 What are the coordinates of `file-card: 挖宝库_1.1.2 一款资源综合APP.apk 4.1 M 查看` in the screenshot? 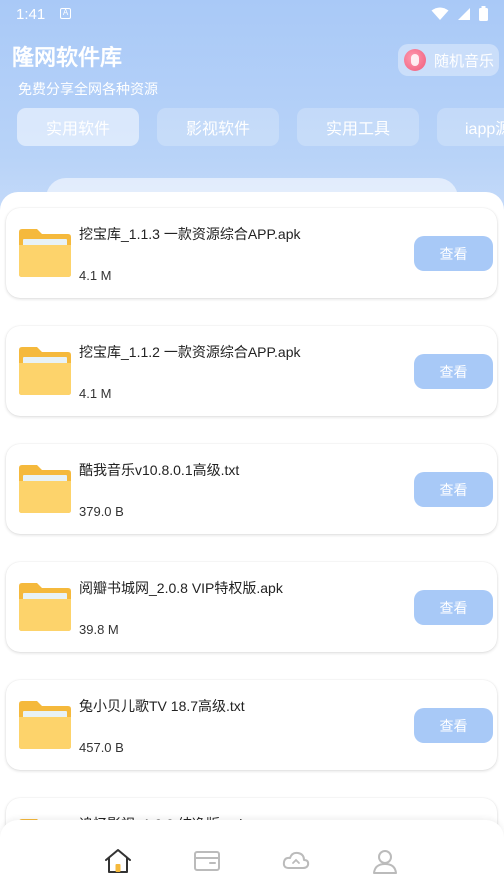 It's located at (251, 371).